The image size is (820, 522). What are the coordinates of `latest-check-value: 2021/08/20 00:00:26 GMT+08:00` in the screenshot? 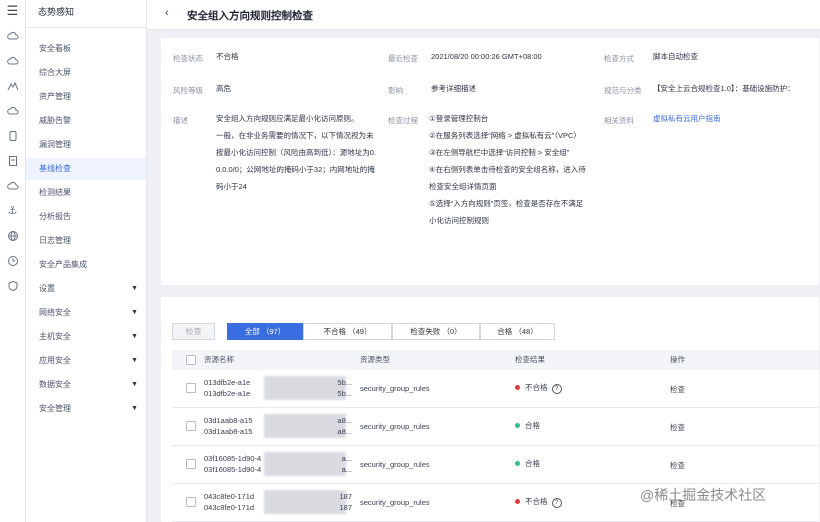 It's located at (486, 56).